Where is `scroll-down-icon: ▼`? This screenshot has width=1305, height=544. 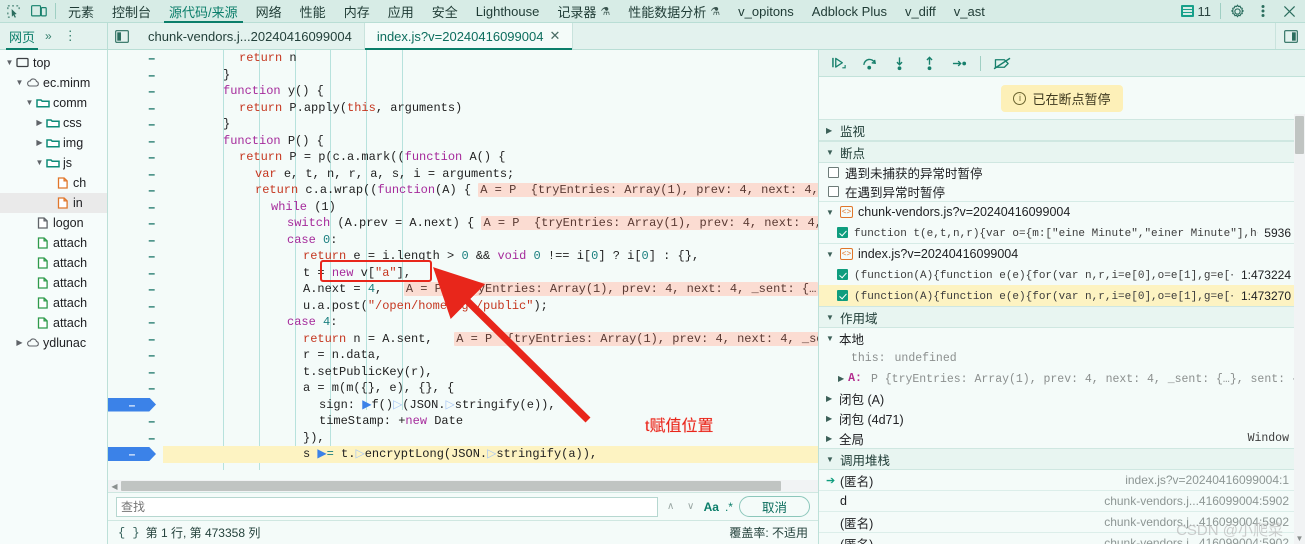
scroll-down-icon: ▼ is located at coordinates (1299, 538).